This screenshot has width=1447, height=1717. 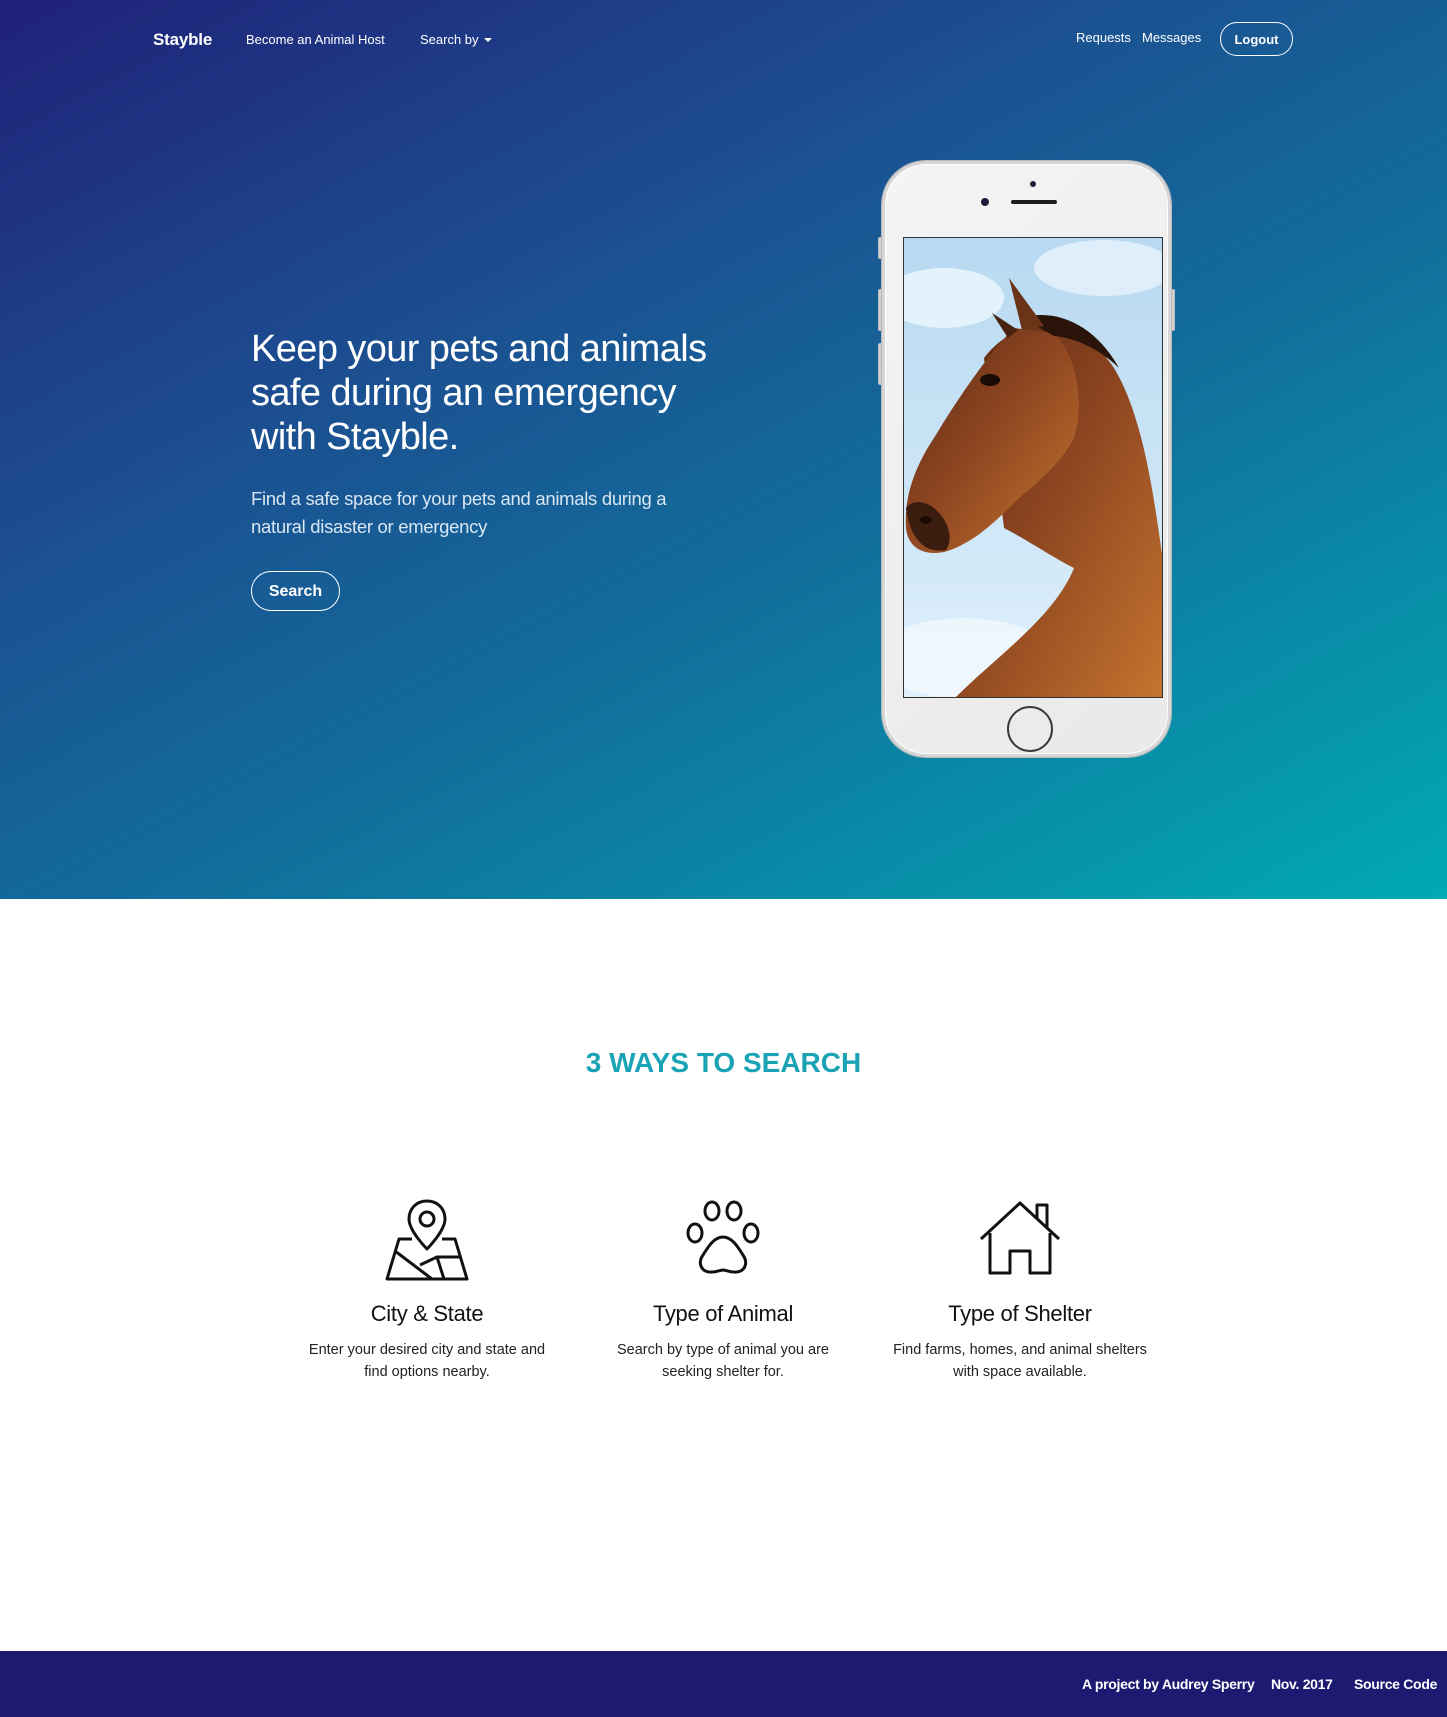 I want to click on nav-messages-link: Messages, so click(x=1171, y=37).